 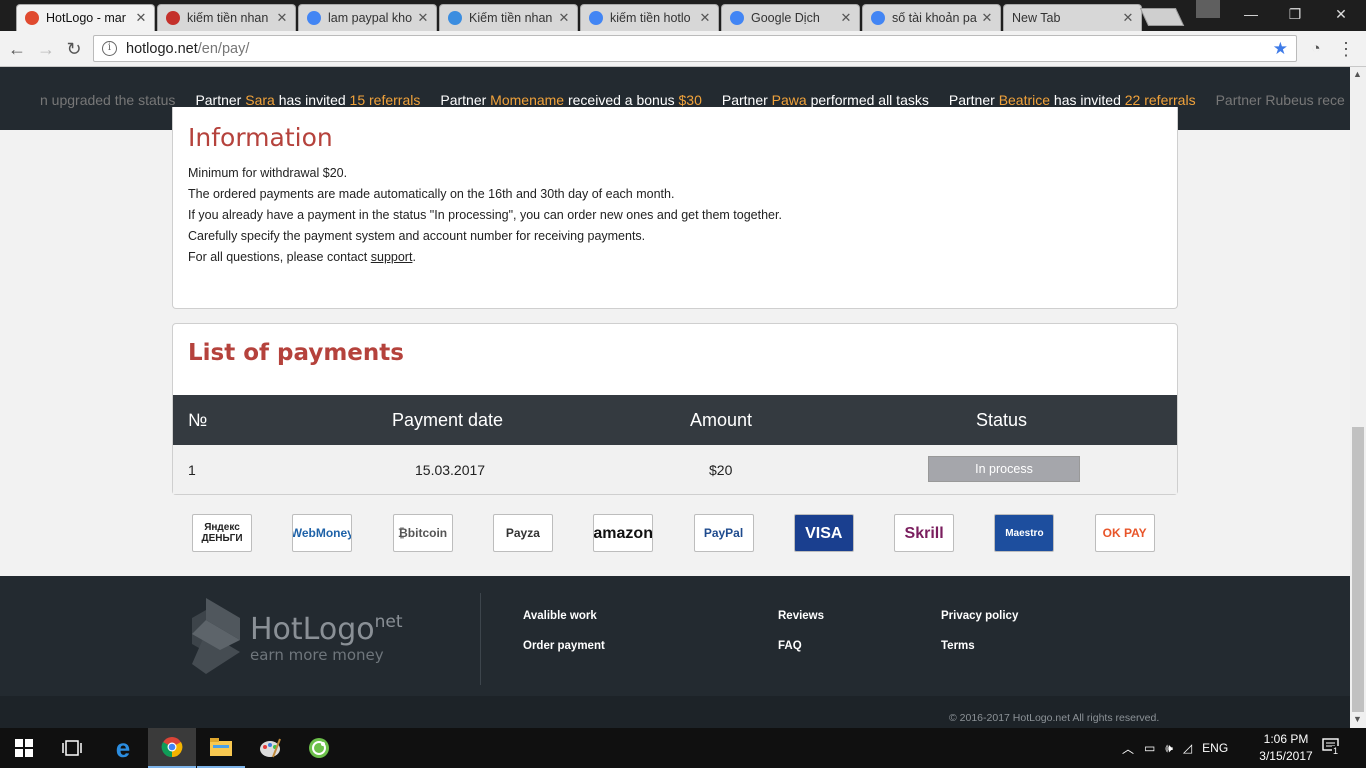 What do you see at coordinates (527, 100) in the screenshot?
I see `ticker-name: Momename` at bounding box center [527, 100].